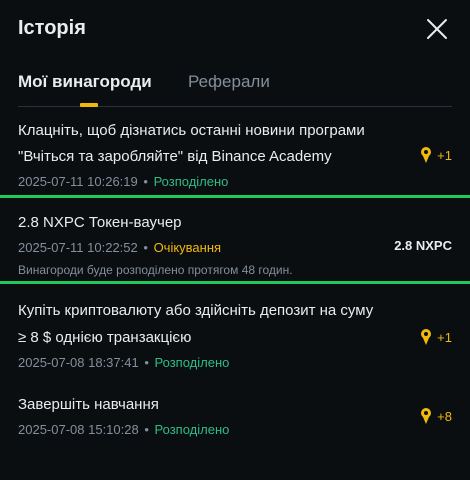 This screenshot has height=480, width=470. I want to click on highlight-line-bottom, so click(235, 282).